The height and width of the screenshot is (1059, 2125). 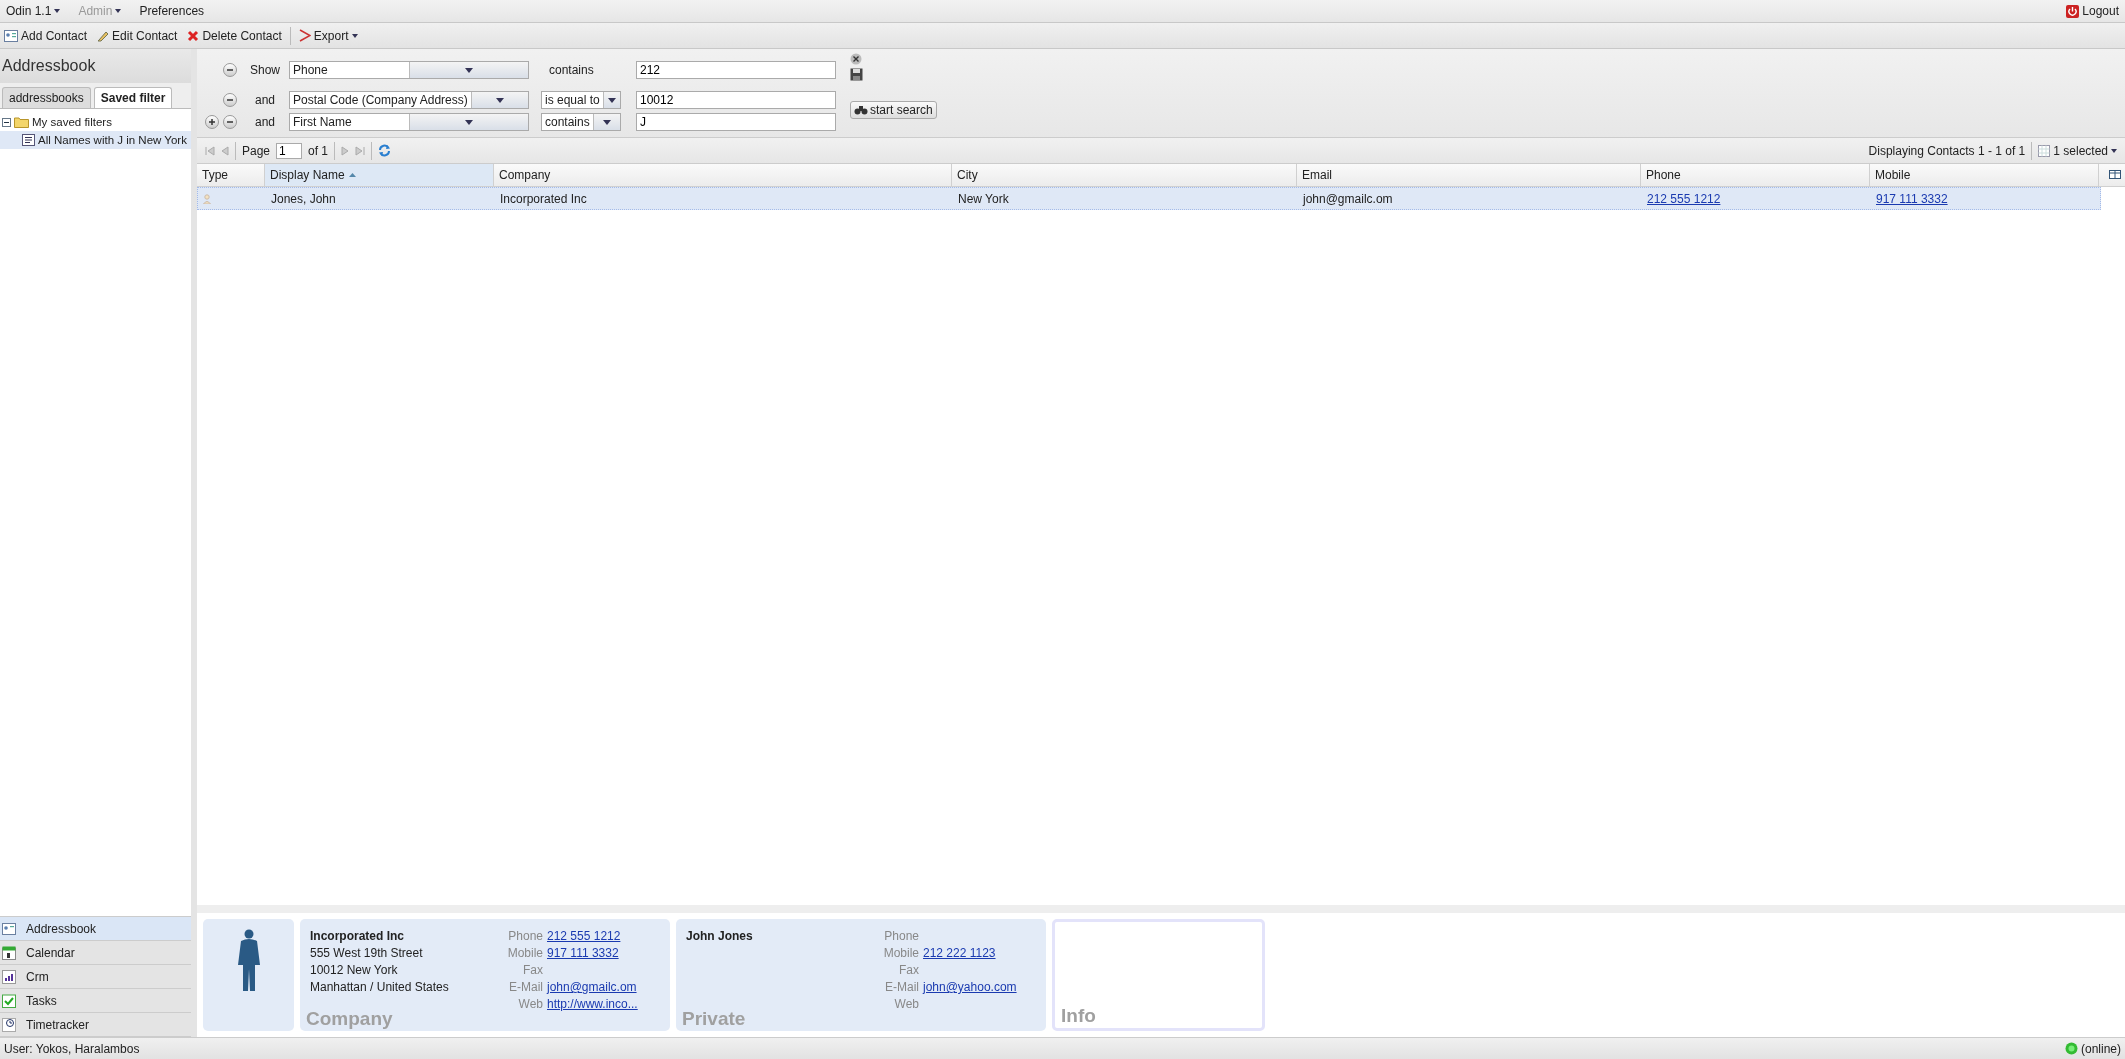 What do you see at coordinates (95, 929) in the screenshot?
I see `module-item: Addressbook` at bounding box center [95, 929].